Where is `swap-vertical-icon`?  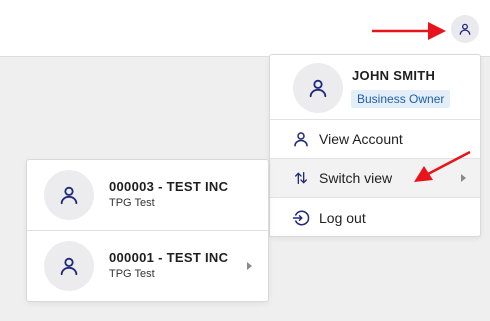 swap-vertical-icon is located at coordinates (301, 178).